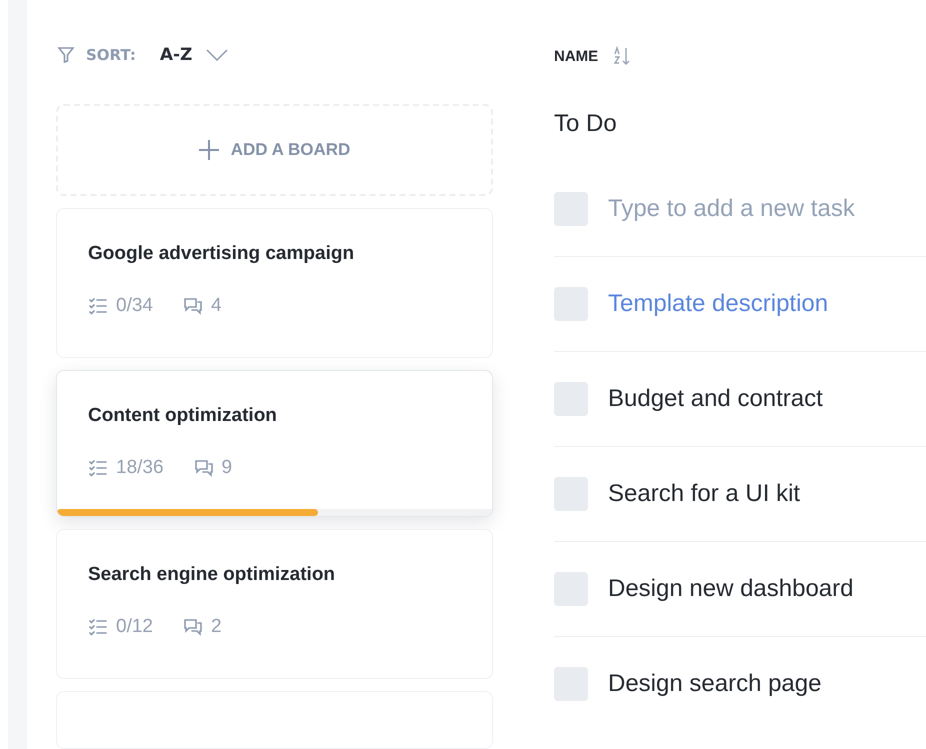  I want to click on sort-icon, so click(622, 56).